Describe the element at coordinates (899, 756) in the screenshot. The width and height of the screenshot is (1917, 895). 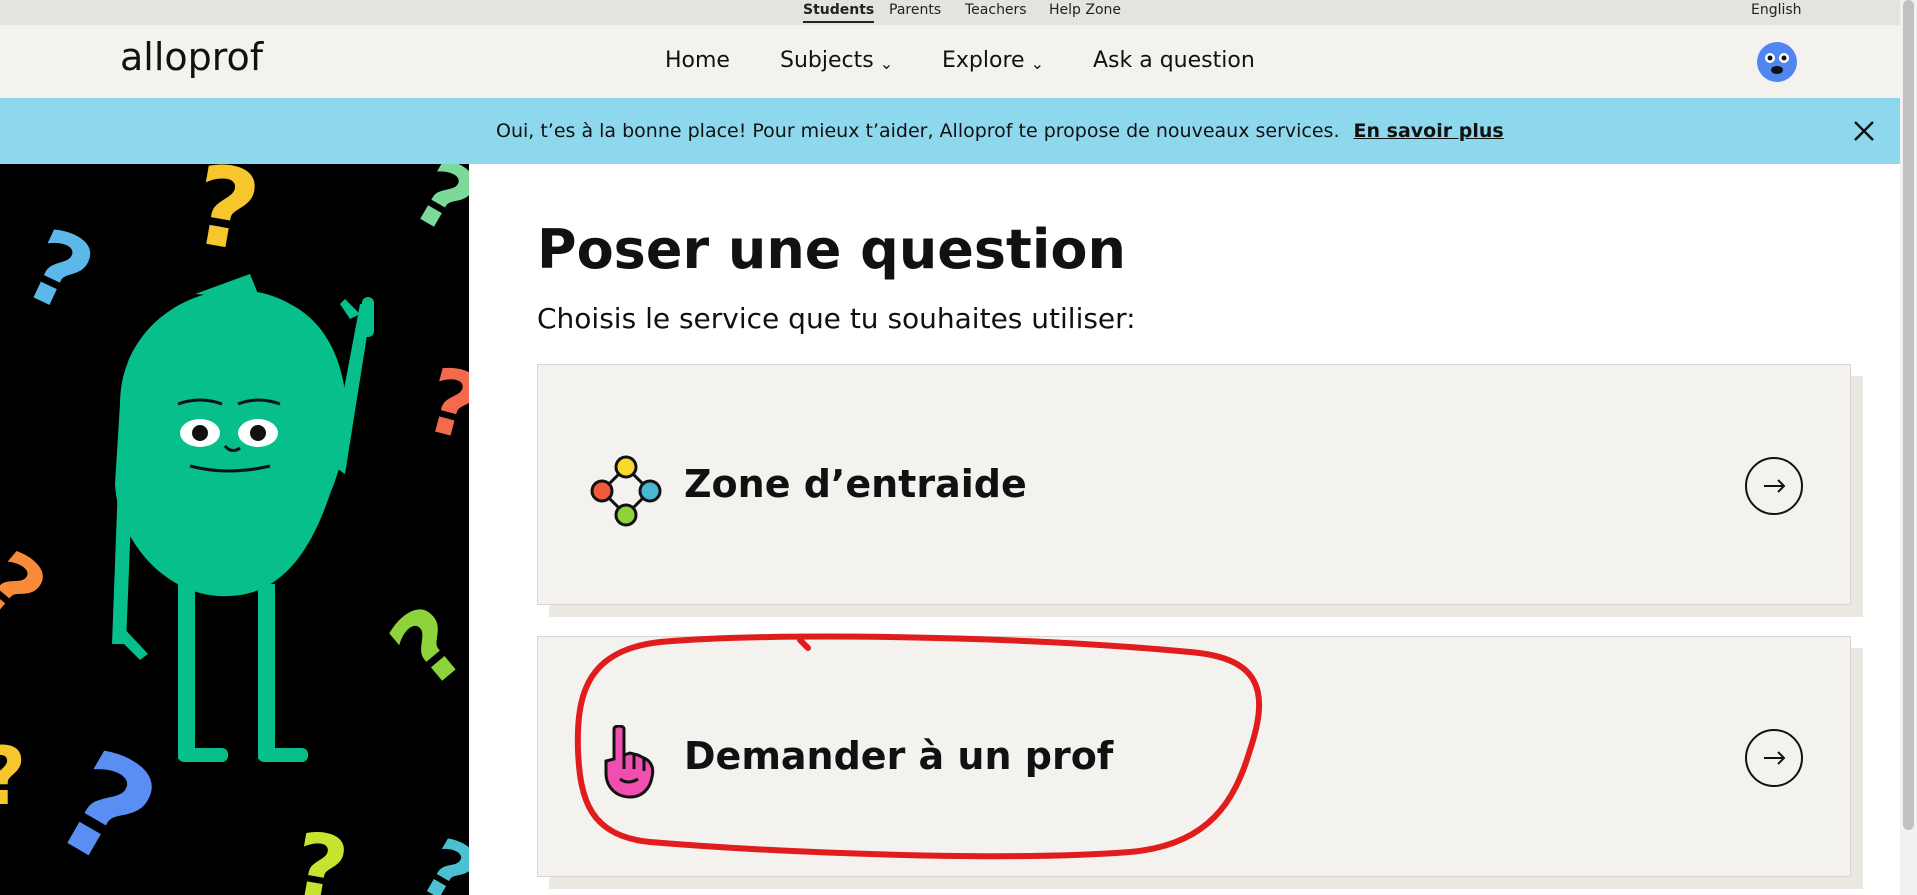
I see `card-label: Demander à un prof` at that location.